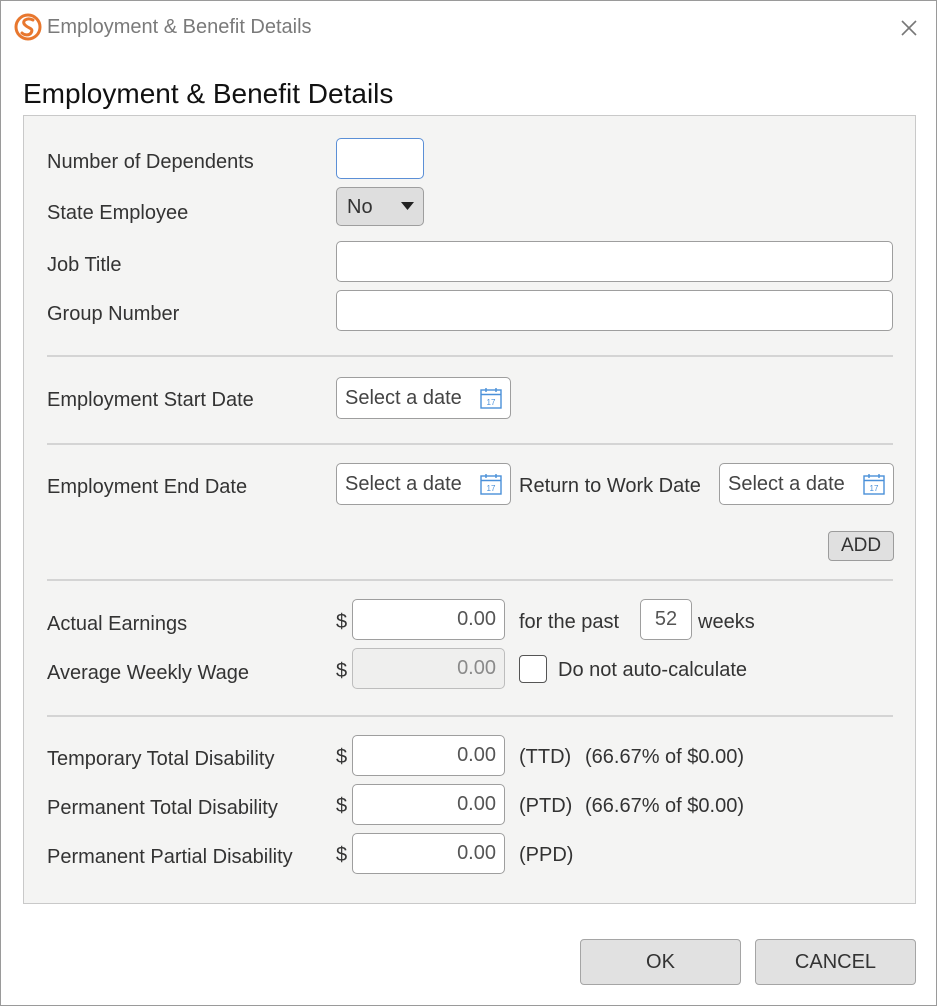  What do you see at coordinates (428, 619) in the screenshot?
I see `actual-earnings-input` at bounding box center [428, 619].